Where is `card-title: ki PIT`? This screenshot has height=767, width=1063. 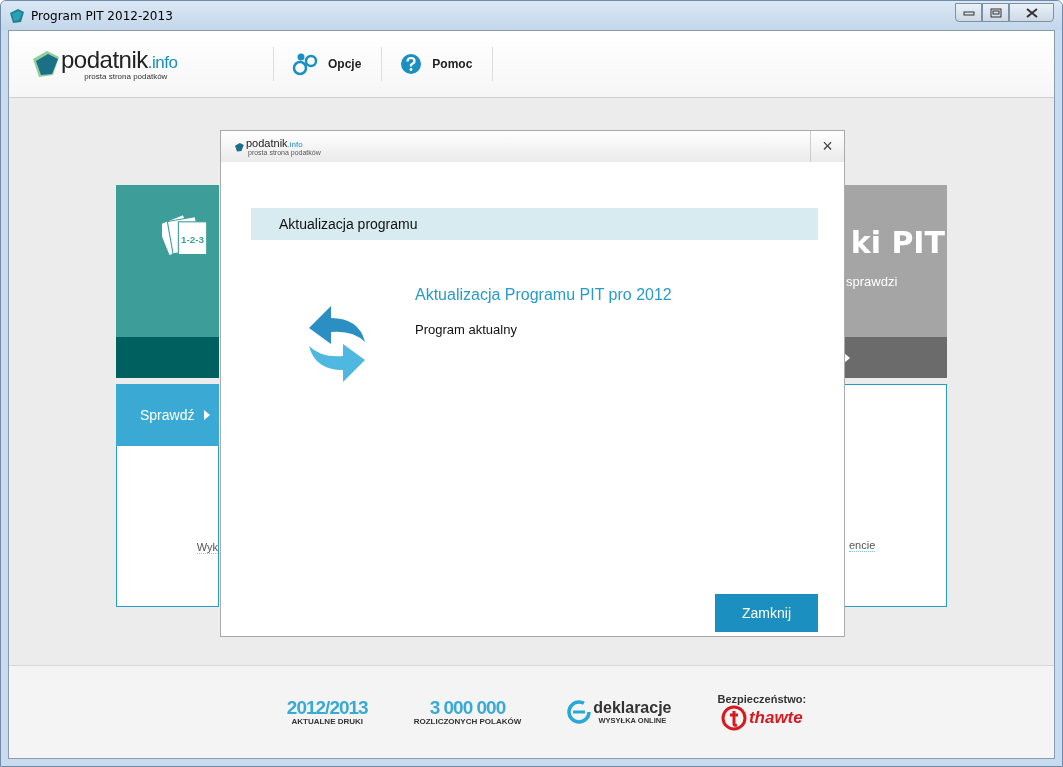
card-title: ki PIT is located at coordinates (897, 242).